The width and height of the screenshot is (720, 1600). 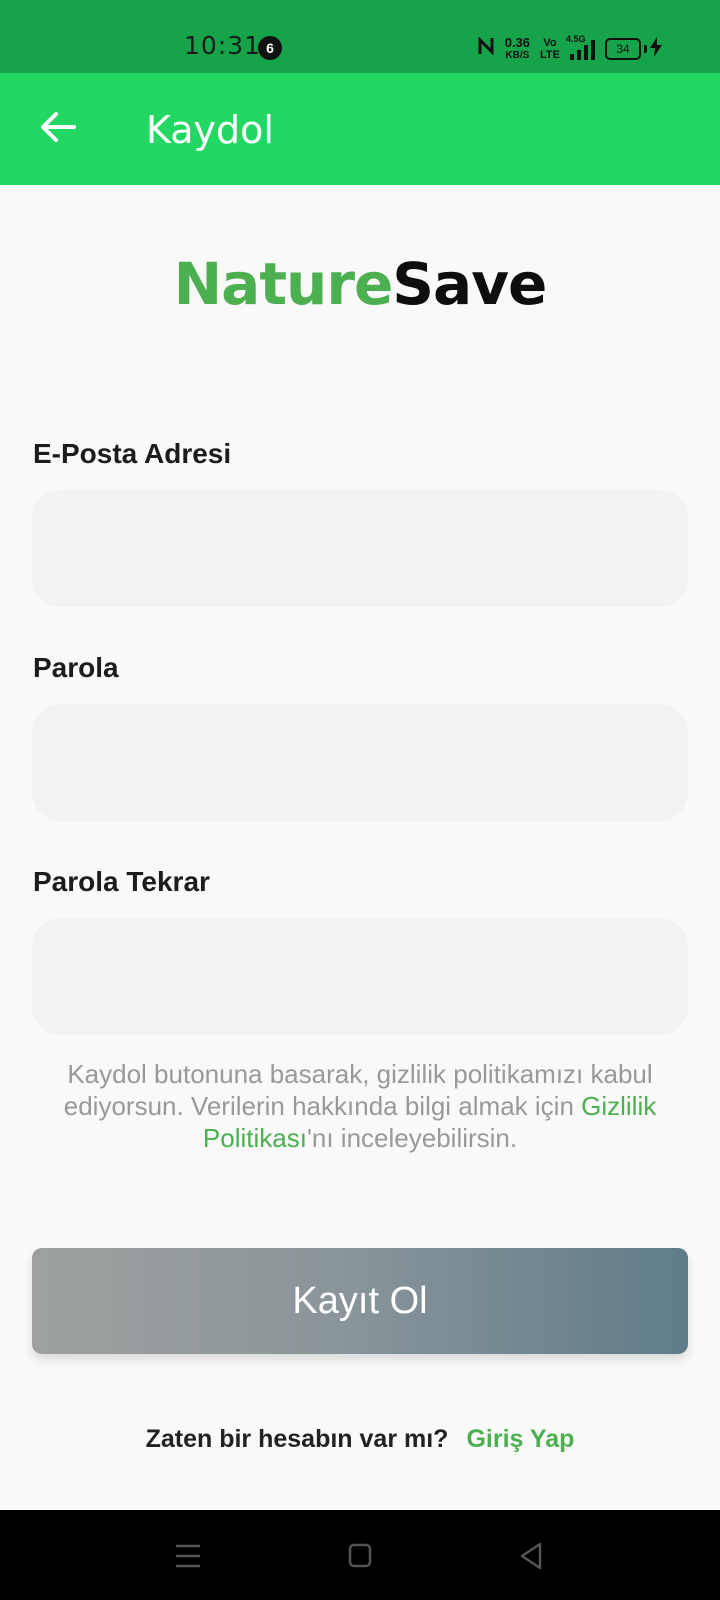 I want to click on nfc-icon, so click(x=486, y=49).